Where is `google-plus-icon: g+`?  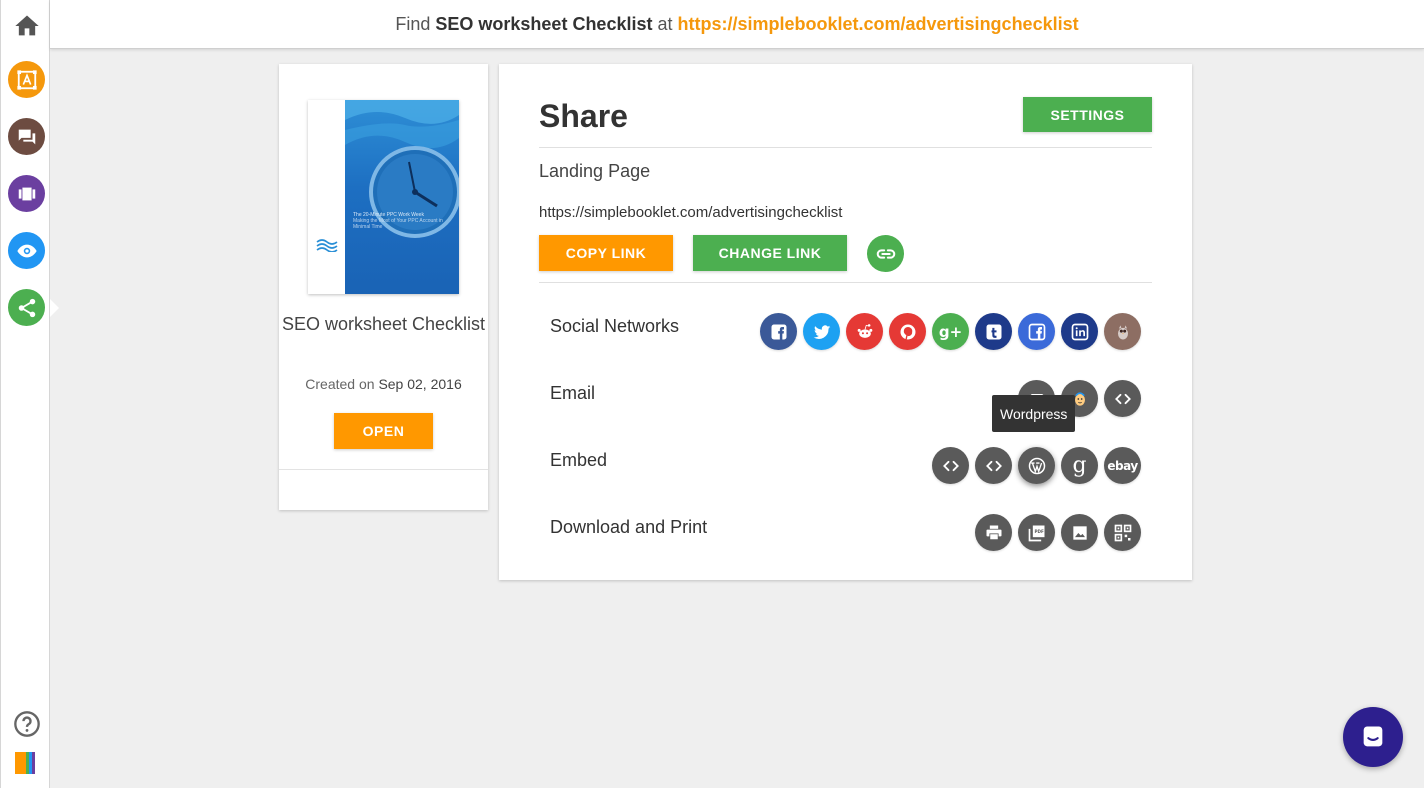
google-plus-icon: g+ is located at coordinates (950, 331).